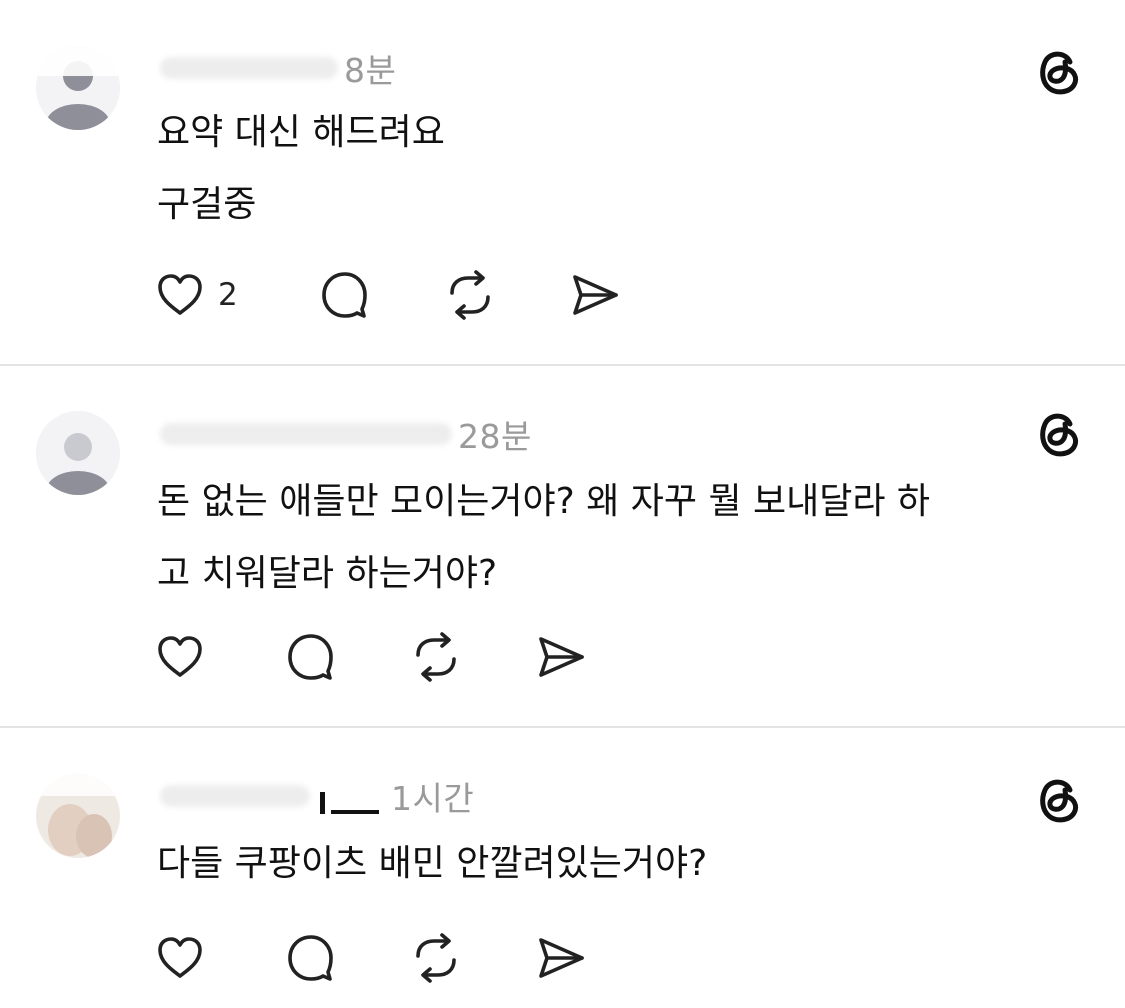  I want to click on like-count: 2, so click(228, 295).